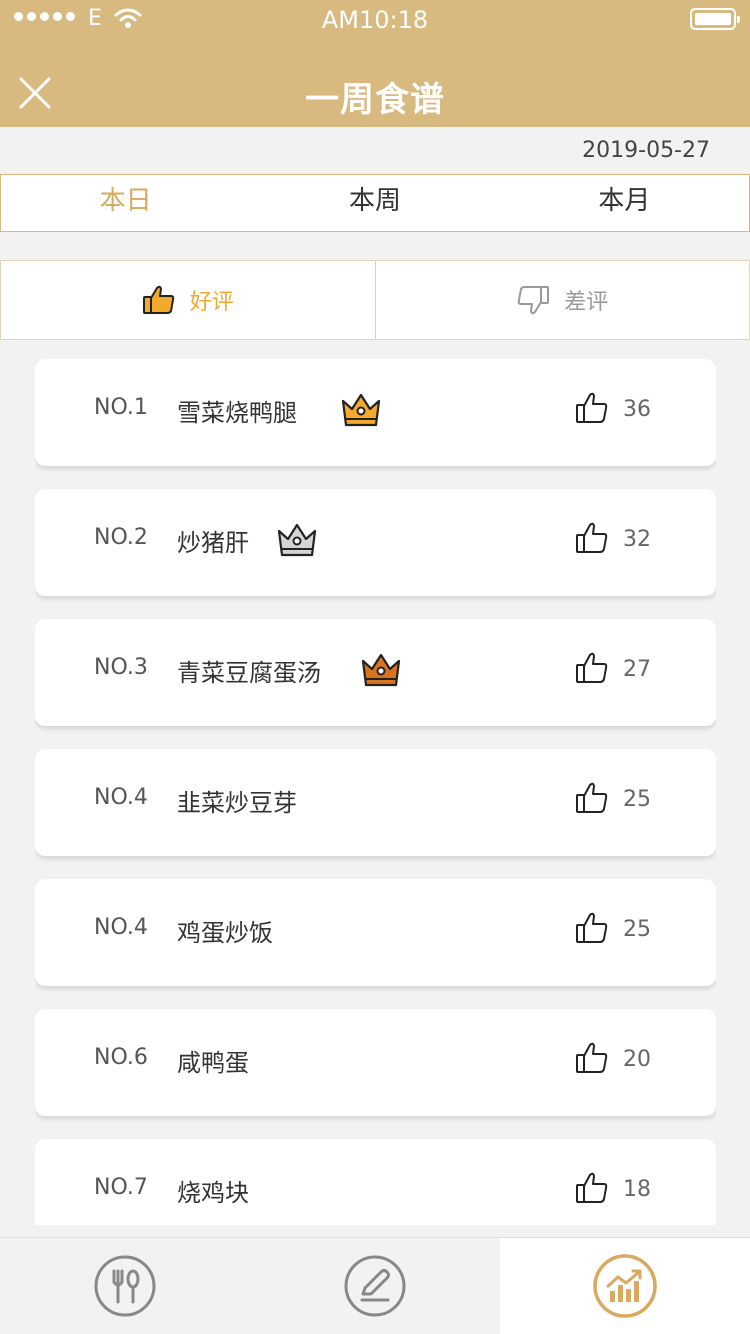 The height and width of the screenshot is (1334, 750). I want to click on dish-name: 咸鸭蛋, so click(213, 1063).